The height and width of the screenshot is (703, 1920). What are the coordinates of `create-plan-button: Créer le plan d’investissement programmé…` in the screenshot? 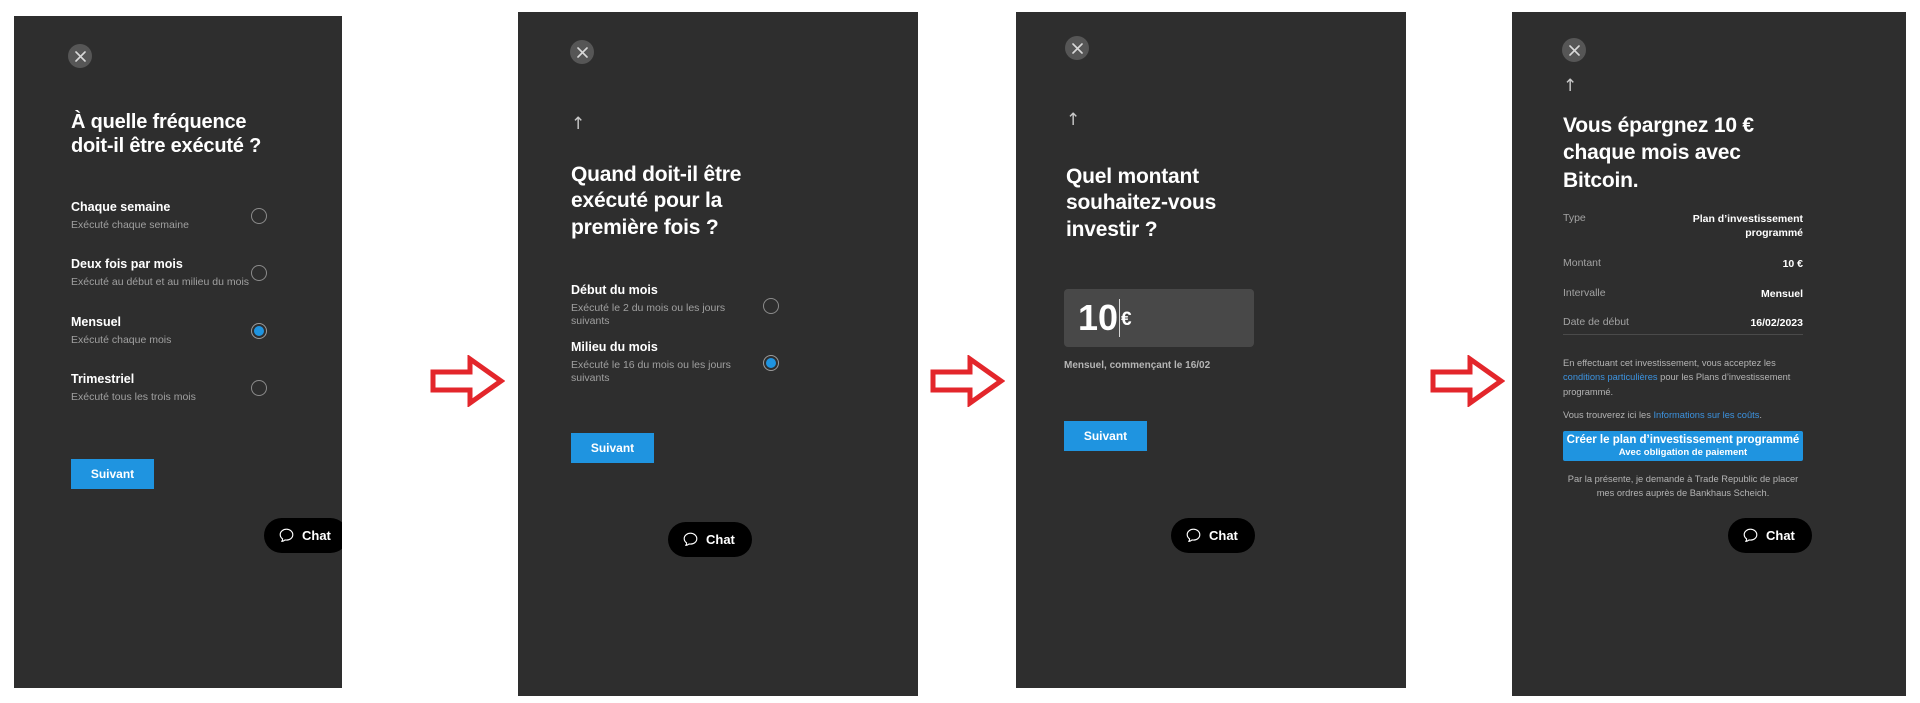 It's located at (1683, 446).